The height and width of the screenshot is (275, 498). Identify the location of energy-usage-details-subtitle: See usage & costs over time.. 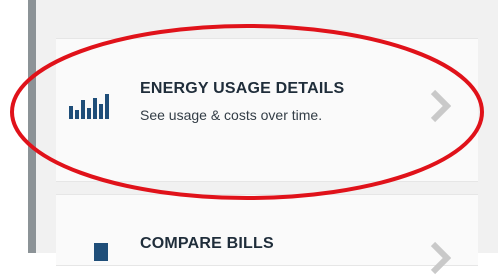
(231, 115).